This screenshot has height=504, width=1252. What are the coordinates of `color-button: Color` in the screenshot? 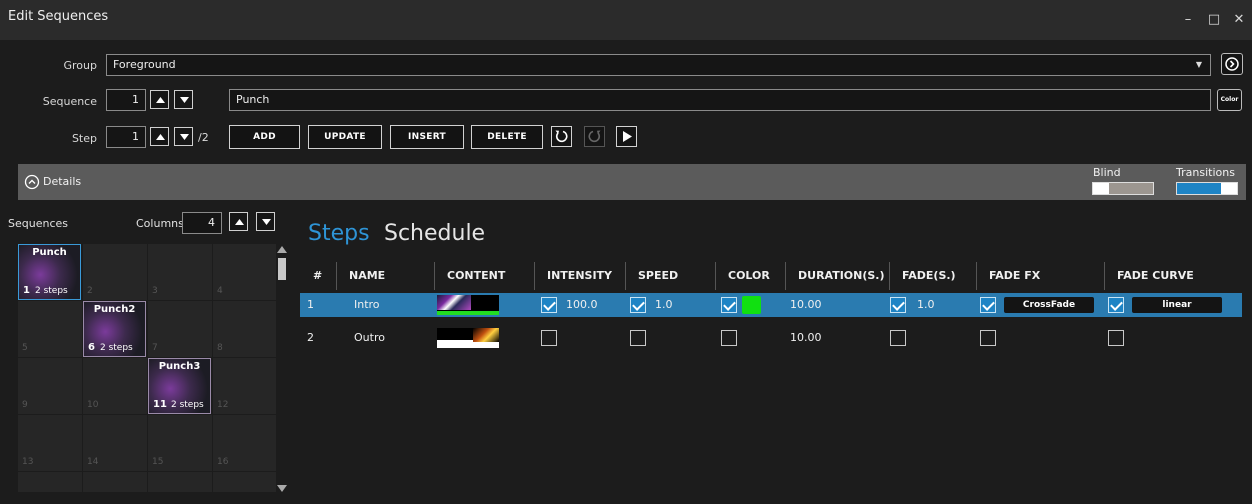 It's located at (1229, 100).